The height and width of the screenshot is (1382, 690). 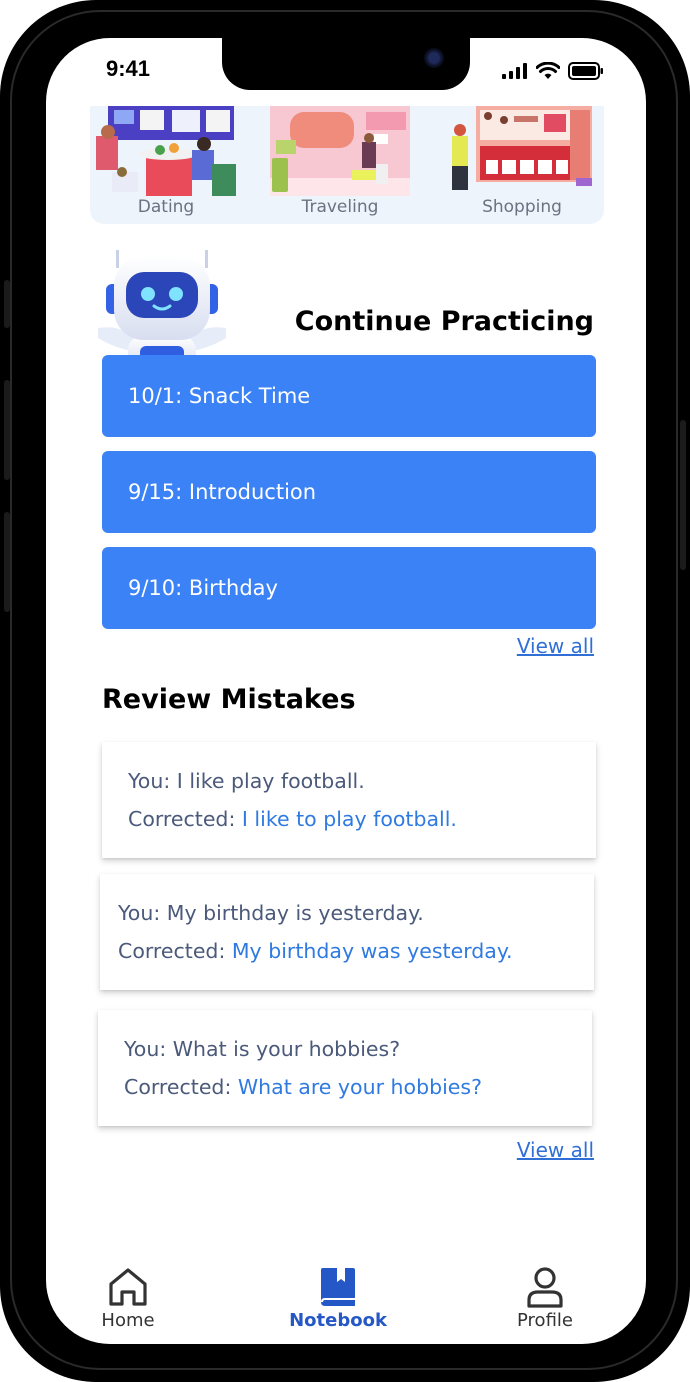 I want to click on cellular-signal-icon, so click(x=514, y=71).